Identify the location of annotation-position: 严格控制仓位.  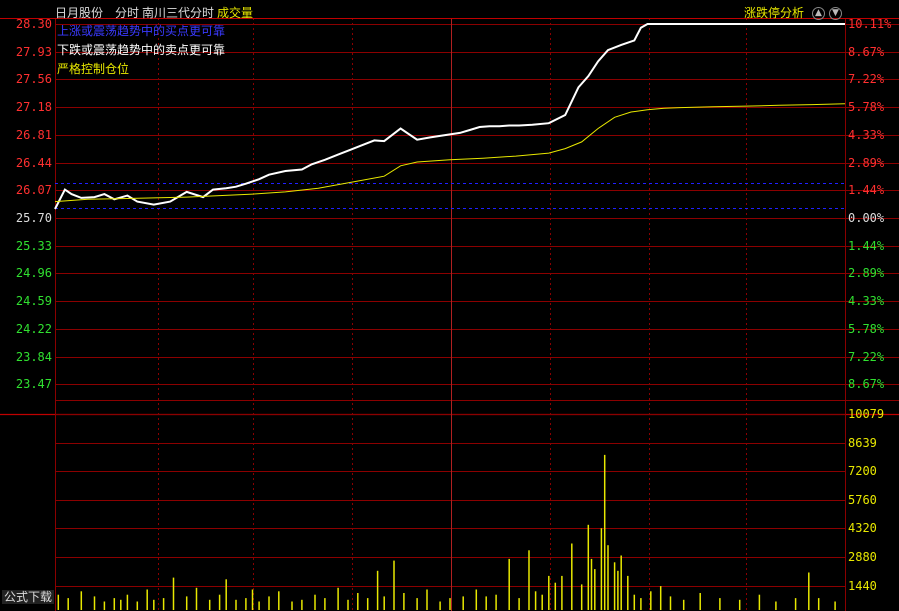
(93, 69).